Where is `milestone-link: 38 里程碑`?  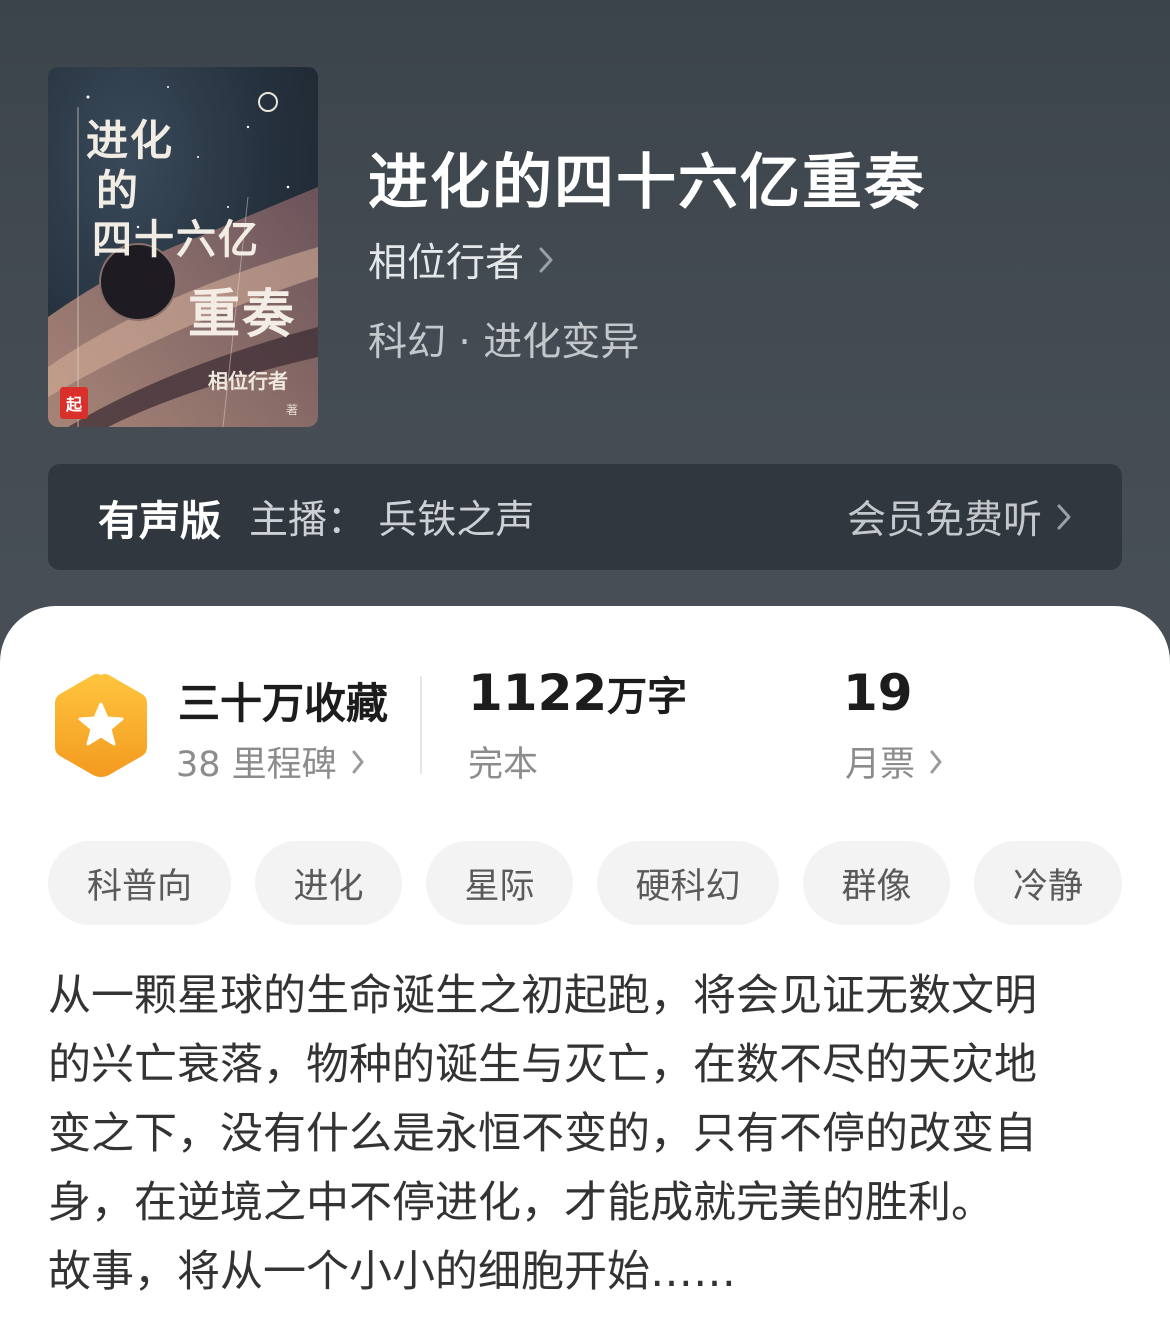 milestone-link: 38 里程碑 is located at coordinates (270, 761).